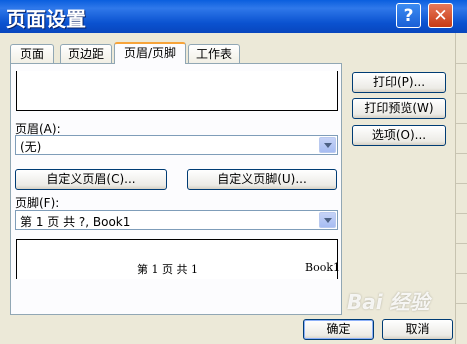 The image size is (467, 344). What do you see at coordinates (178, 259) in the screenshot?
I see `footer-preview: 第 1 页 共 1 Book1` at bounding box center [178, 259].